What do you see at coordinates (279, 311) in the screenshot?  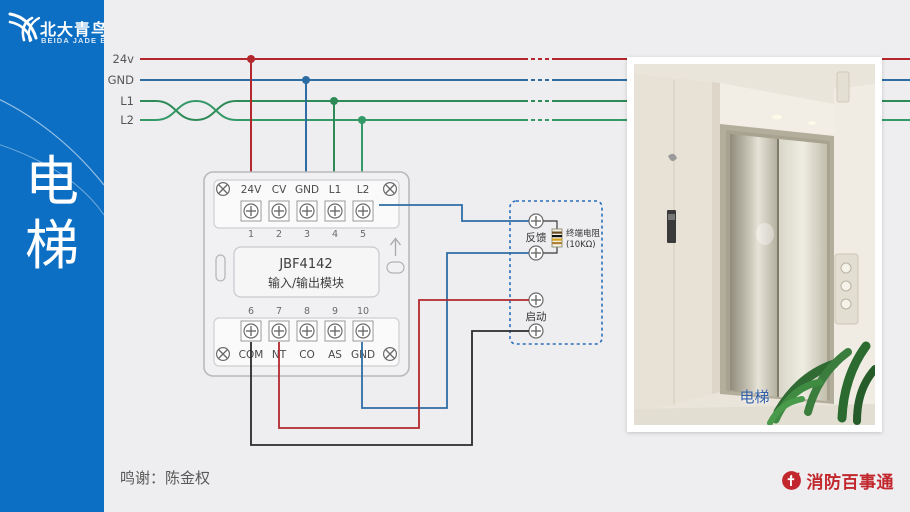 I see `terminal-number-7: 7` at bounding box center [279, 311].